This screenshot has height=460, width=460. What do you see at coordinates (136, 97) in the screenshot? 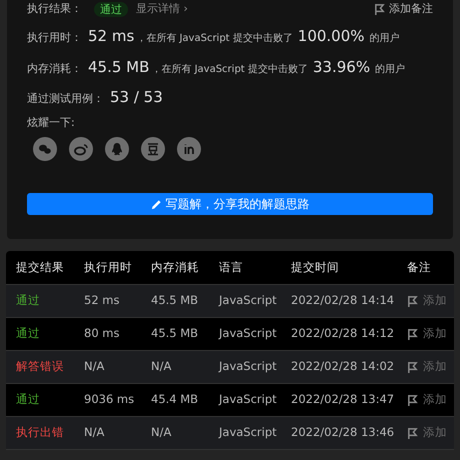
I see `test-cases-value: 53 / 53` at bounding box center [136, 97].